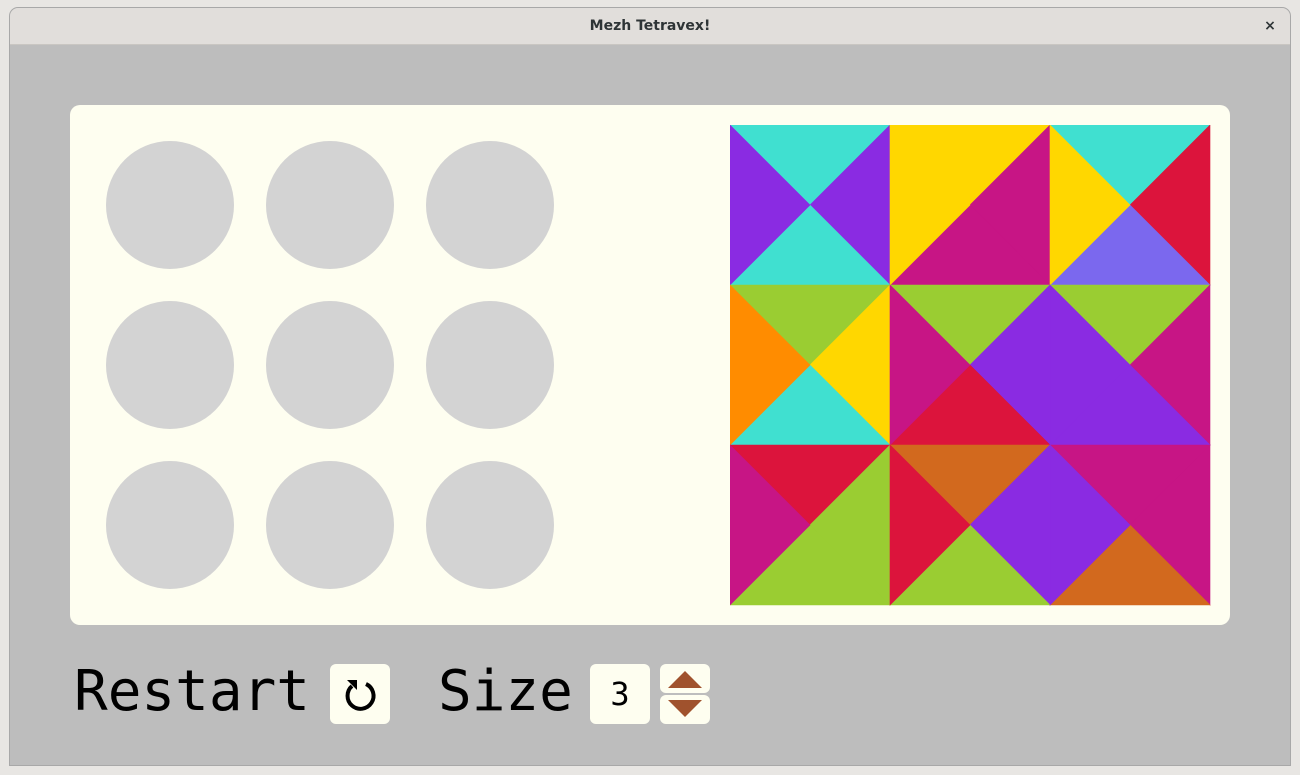 The image size is (1300, 775). I want to click on title-bar: Mezh Tetravex! ×, so click(650, 26).